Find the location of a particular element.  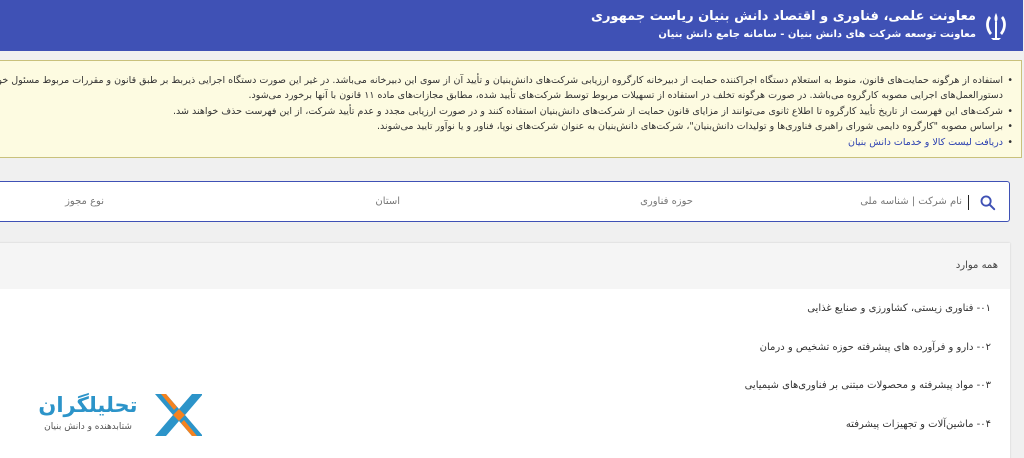

national-emblem-icon is located at coordinates (997, 26).